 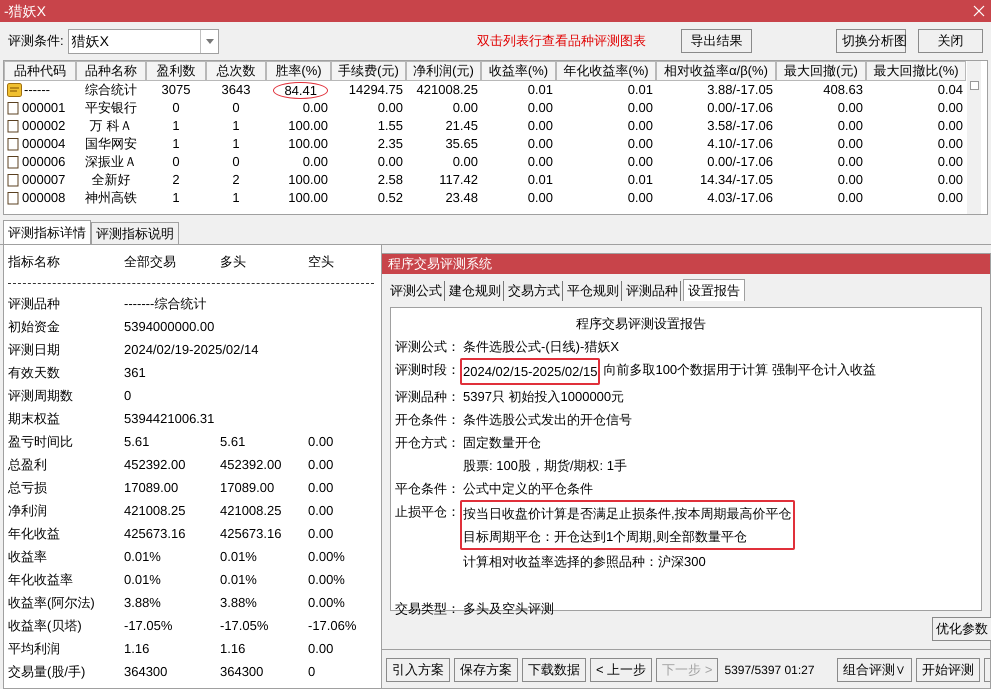 What do you see at coordinates (485, 90) in the screenshot?
I see `table-row: ------ 综合统计 3075 3643 84.41 14294.75 421008.25 0.01 0.01 3.88/-17.05 408.63 0.04` at bounding box center [485, 90].